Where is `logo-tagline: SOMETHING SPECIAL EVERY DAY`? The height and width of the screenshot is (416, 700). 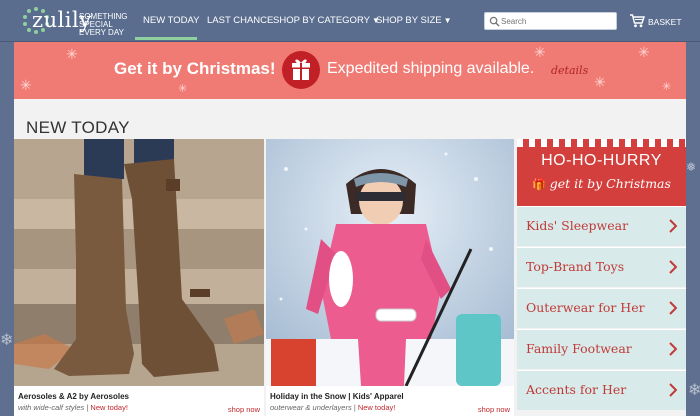 logo-tagline: SOMETHING SPECIAL EVERY DAY is located at coordinates (104, 25).